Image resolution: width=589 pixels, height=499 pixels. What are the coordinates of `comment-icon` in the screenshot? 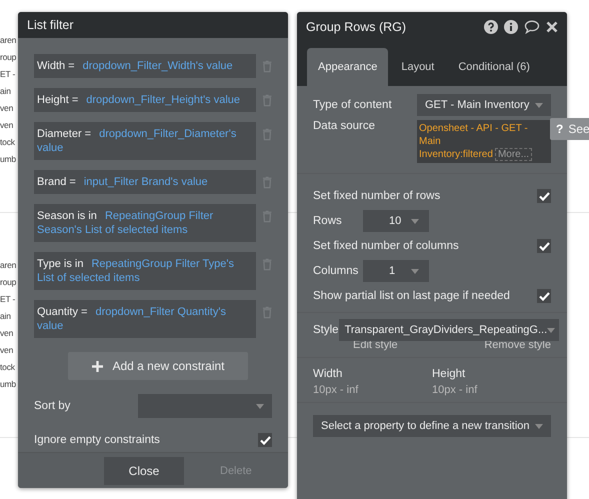 It's located at (532, 27).